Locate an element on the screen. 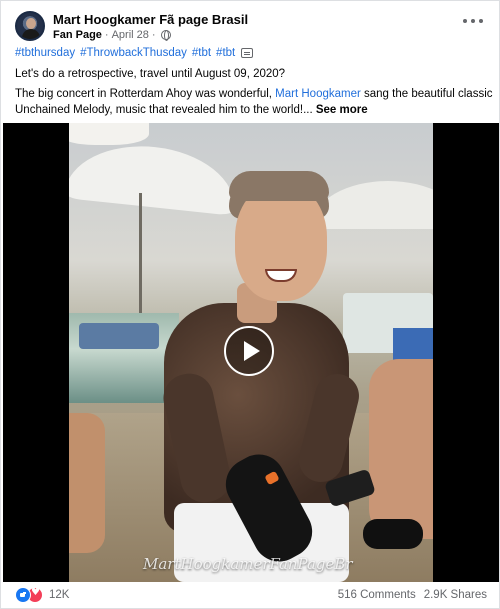 The image size is (500, 609). video-watermark: MartHoogkamerFanPageBr is located at coordinates (248, 564).